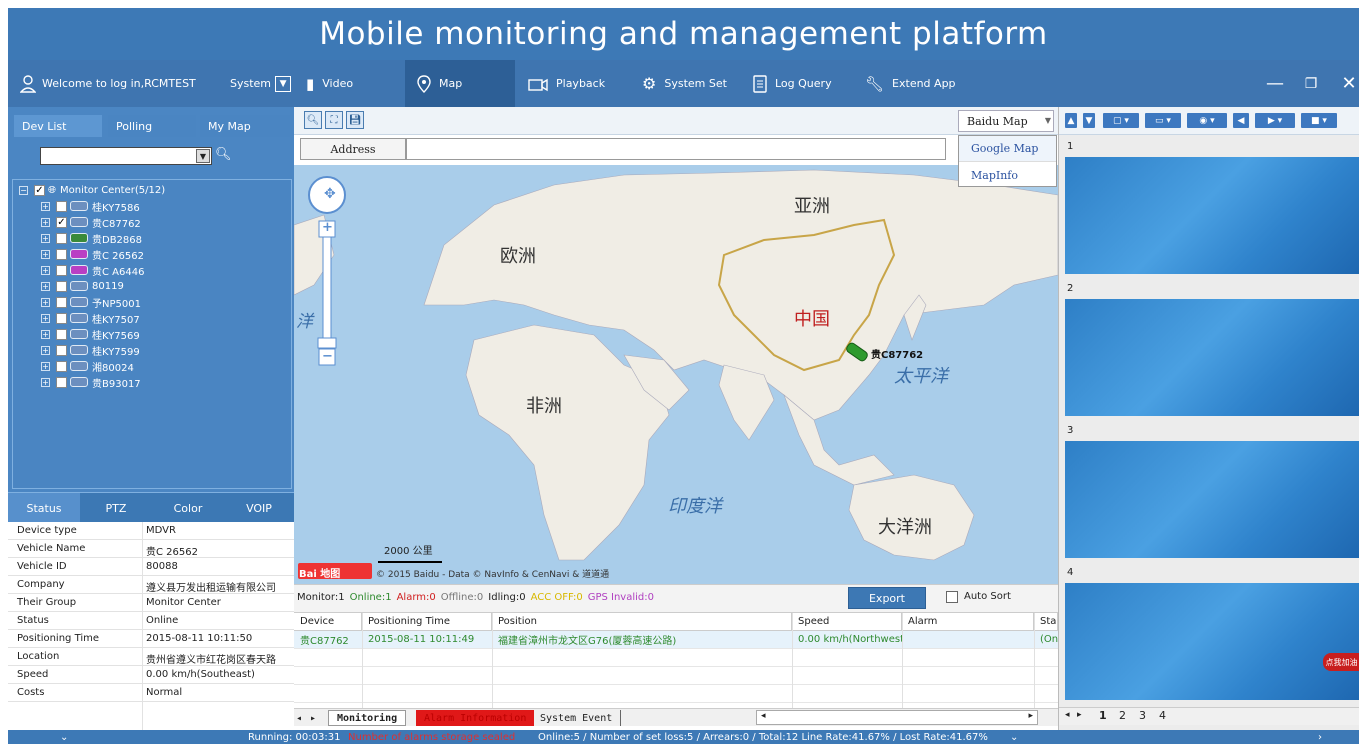  I want to click on root-checkbox: ✓, so click(39, 190).